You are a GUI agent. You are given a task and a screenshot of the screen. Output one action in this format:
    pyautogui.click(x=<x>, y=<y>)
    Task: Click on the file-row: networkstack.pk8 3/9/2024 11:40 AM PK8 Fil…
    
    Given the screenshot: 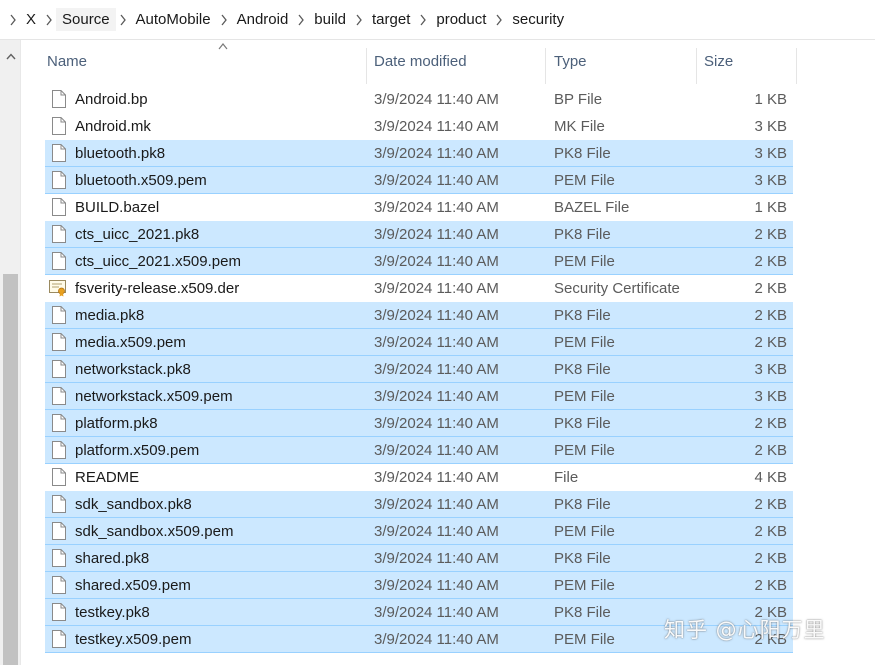 What is the action you would take?
    pyautogui.click(x=419, y=369)
    